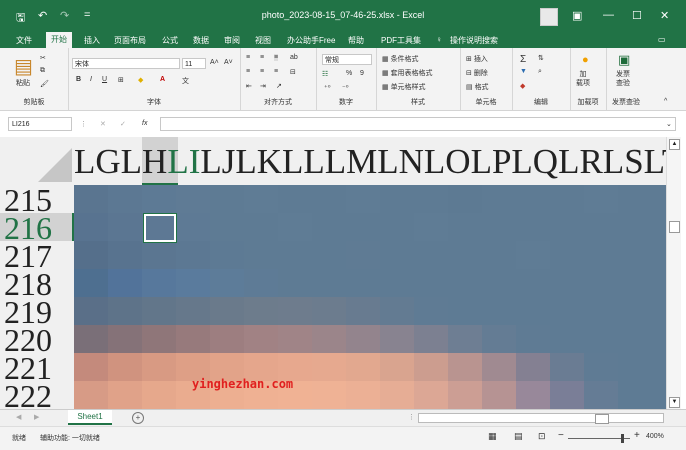 The image size is (686, 450). I want to click on middle-align-icon: ≡, so click(262, 57).